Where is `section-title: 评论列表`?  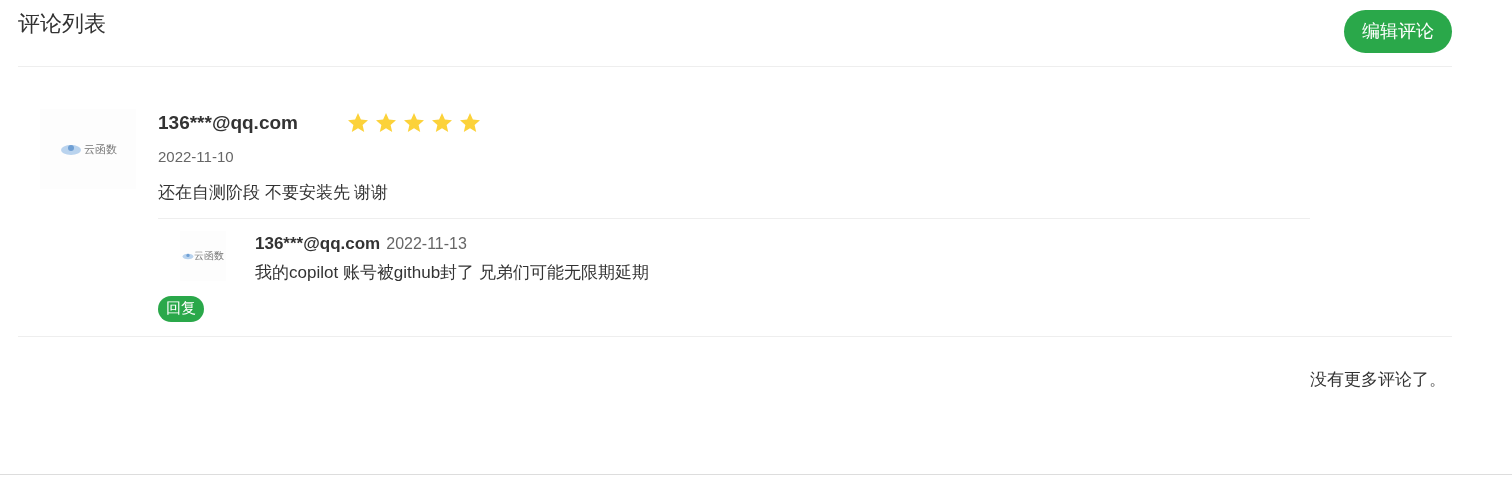 section-title: 评论列表 is located at coordinates (62, 24).